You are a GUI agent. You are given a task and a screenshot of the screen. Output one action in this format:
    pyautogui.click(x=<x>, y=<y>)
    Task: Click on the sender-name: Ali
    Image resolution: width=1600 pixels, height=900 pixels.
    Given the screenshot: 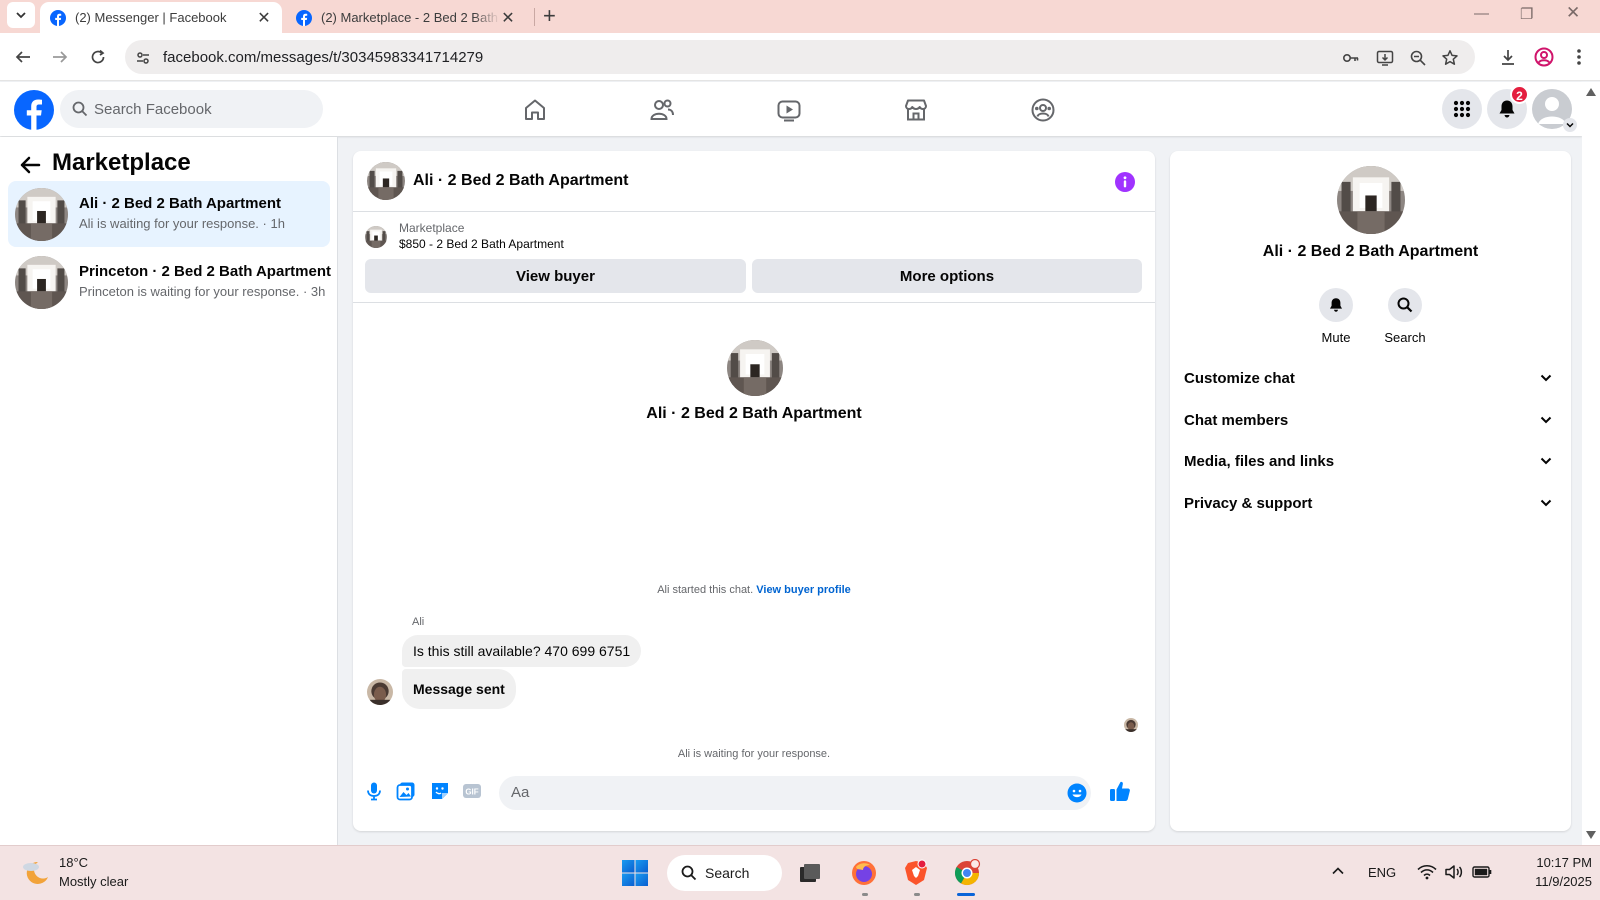 What is the action you would take?
    pyautogui.click(x=418, y=622)
    